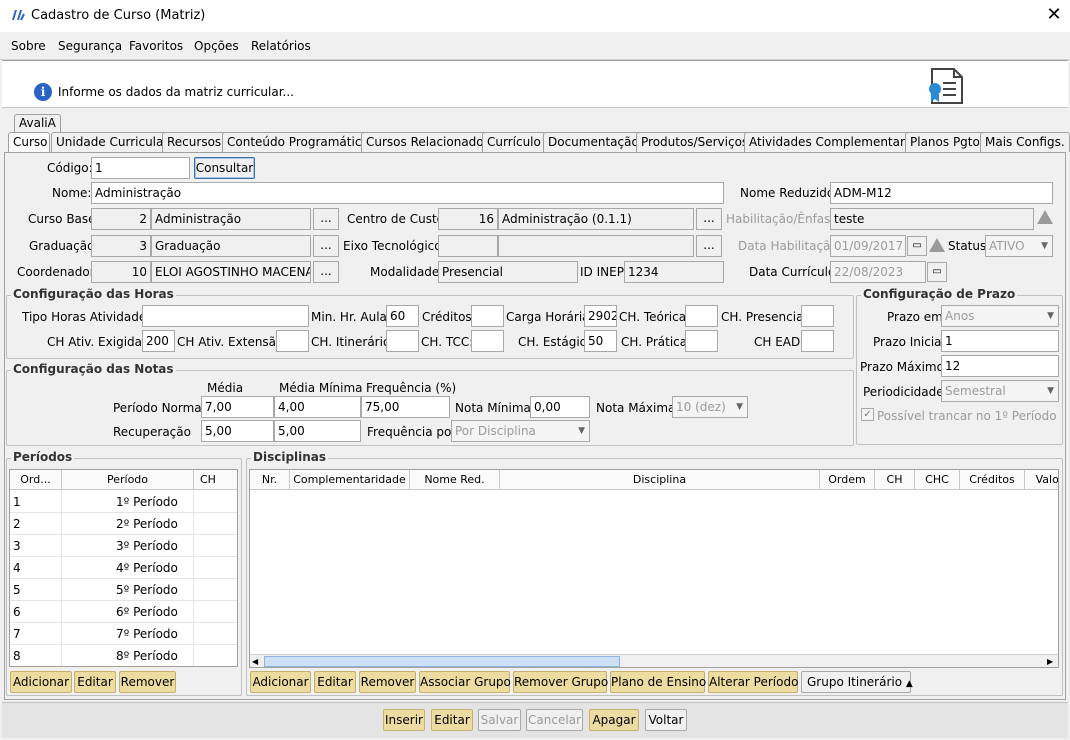 Image resolution: width=1070 pixels, height=740 pixels. What do you see at coordinates (695, 142) in the screenshot?
I see `tab-produtos-servicos: Produtos/Serviços` at bounding box center [695, 142].